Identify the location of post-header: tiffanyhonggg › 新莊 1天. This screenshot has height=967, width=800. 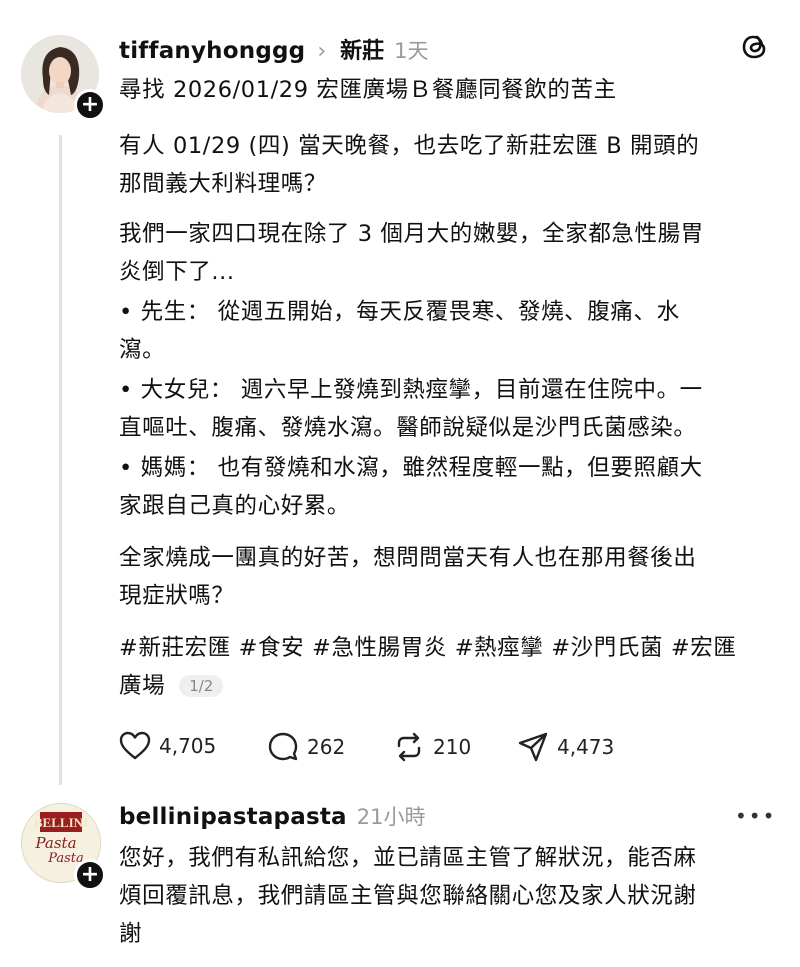
(274, 49).